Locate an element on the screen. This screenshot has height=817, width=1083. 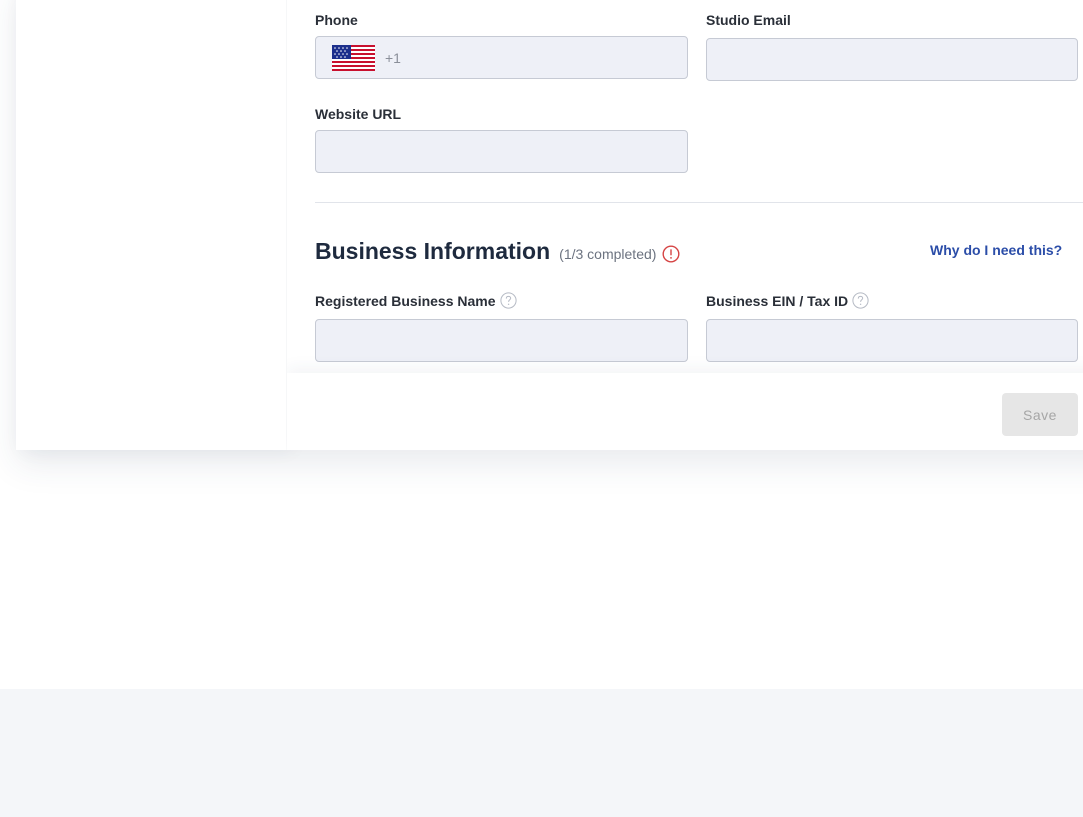
registered-business-name-label: Registered Business Name is located at coordinates (416, 300).